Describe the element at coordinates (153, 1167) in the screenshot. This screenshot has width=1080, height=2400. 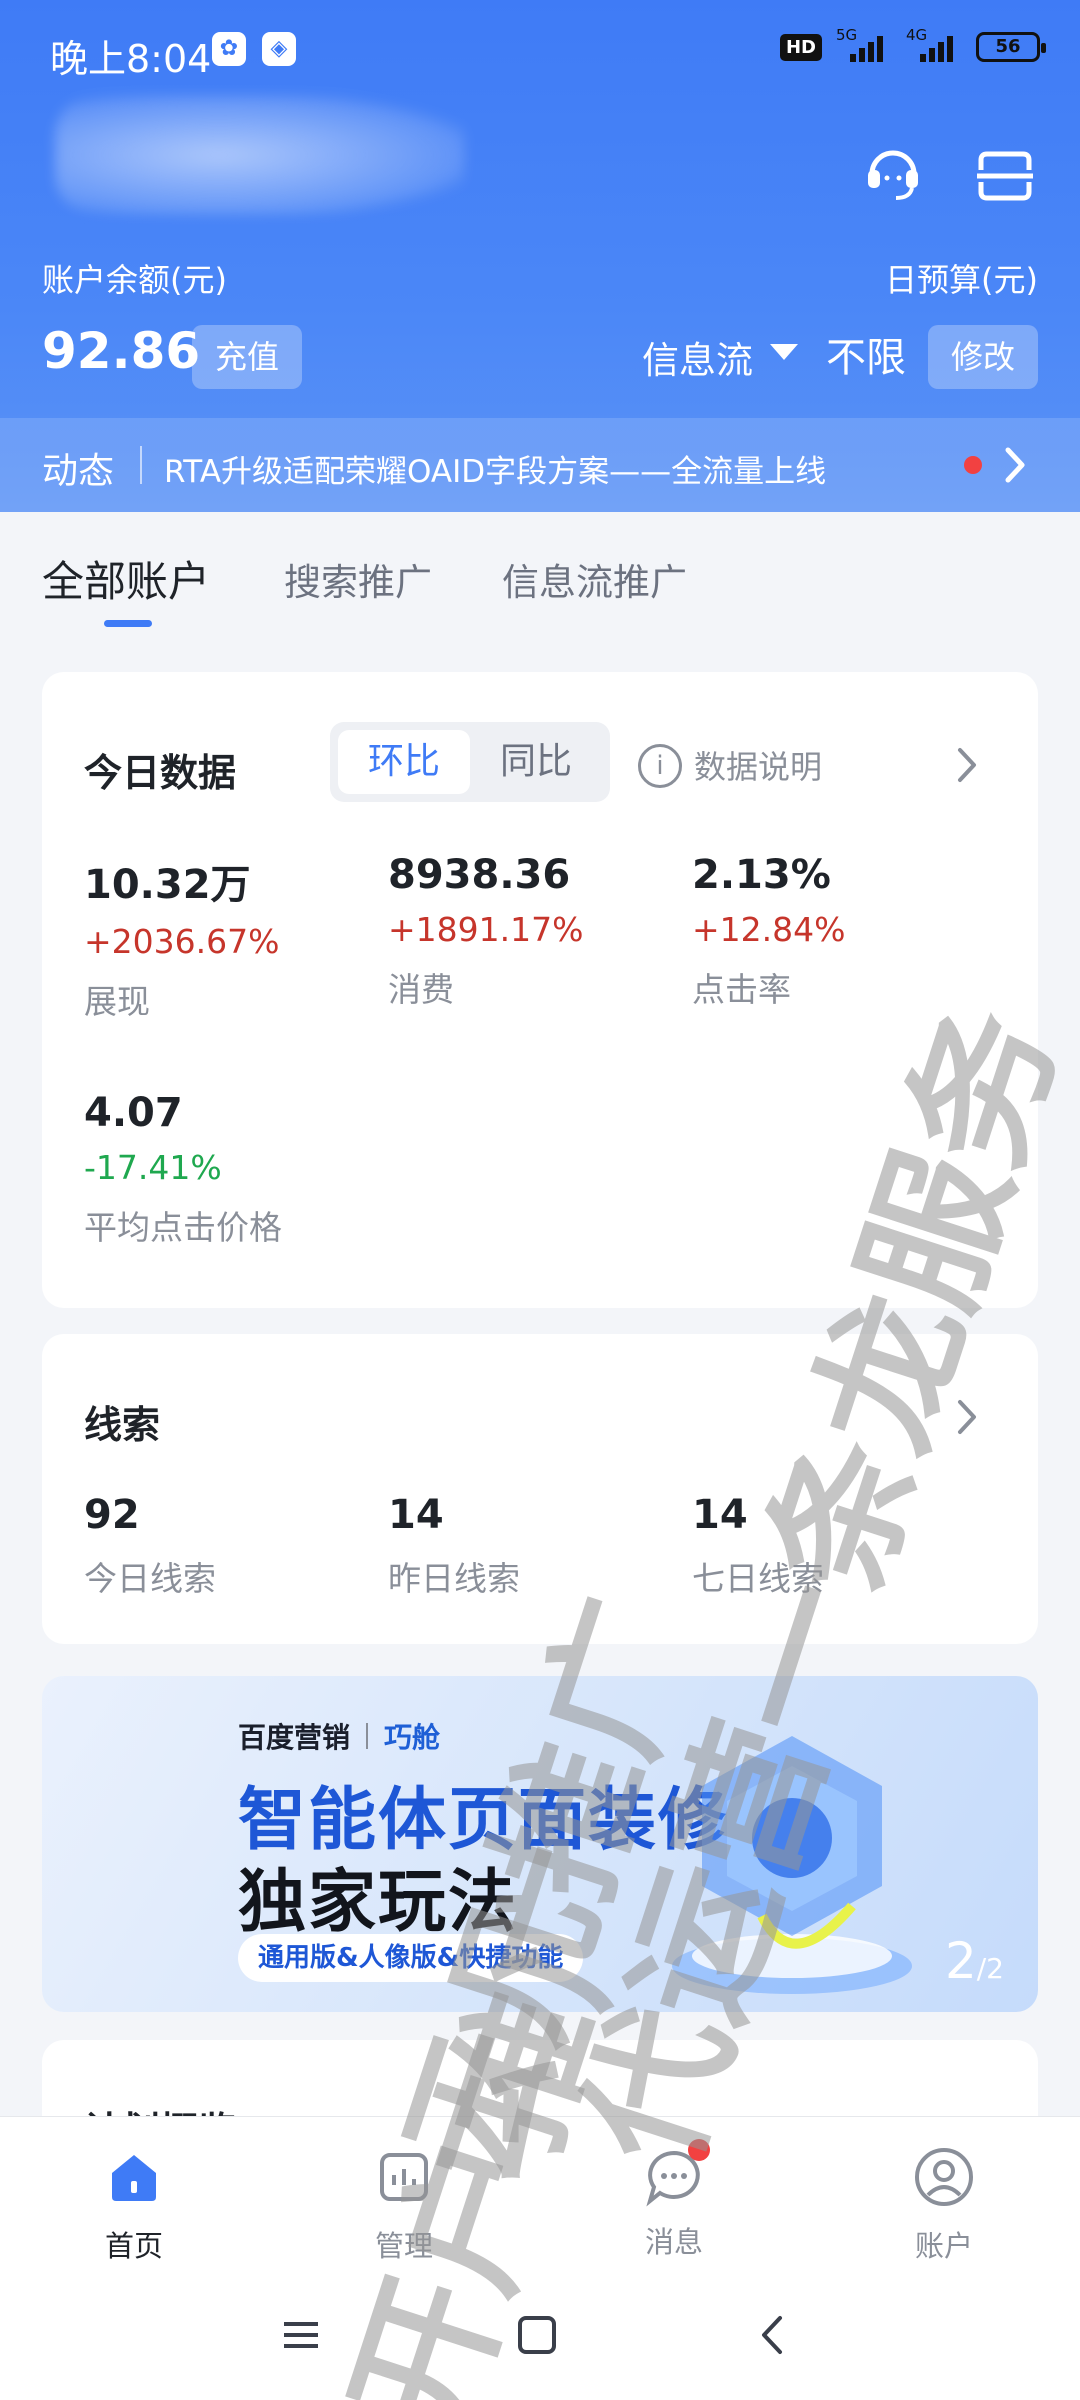
I see `metric-change: -17.41%` at that location.